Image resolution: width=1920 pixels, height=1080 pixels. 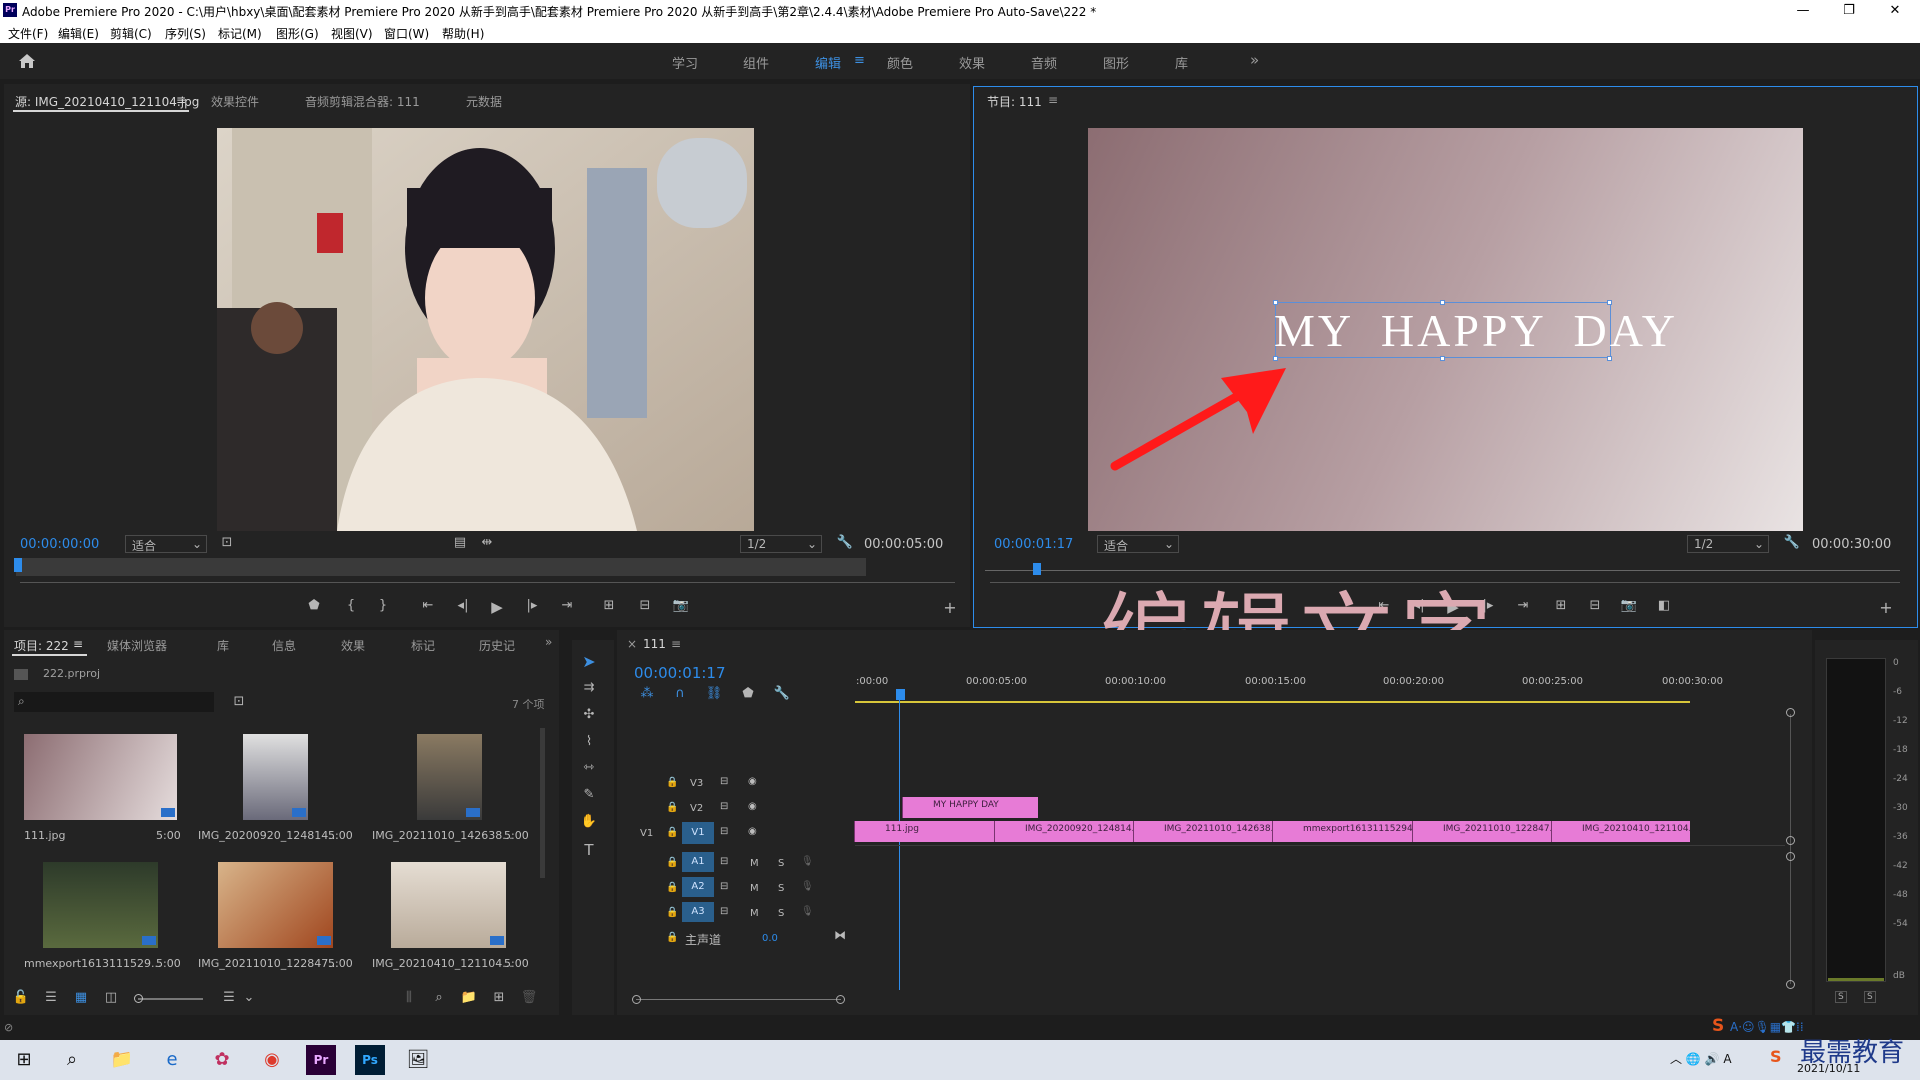 I want to click on app-icon: ✿, so click(x=222, y=1060).